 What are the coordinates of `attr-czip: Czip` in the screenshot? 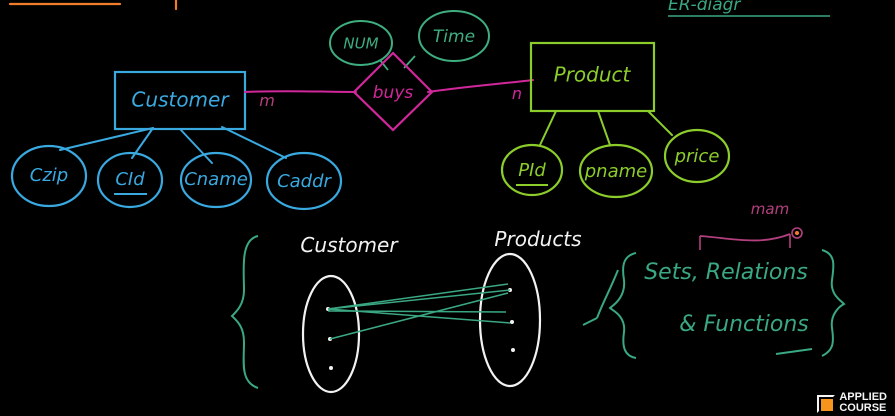 It's located at (49, 176).